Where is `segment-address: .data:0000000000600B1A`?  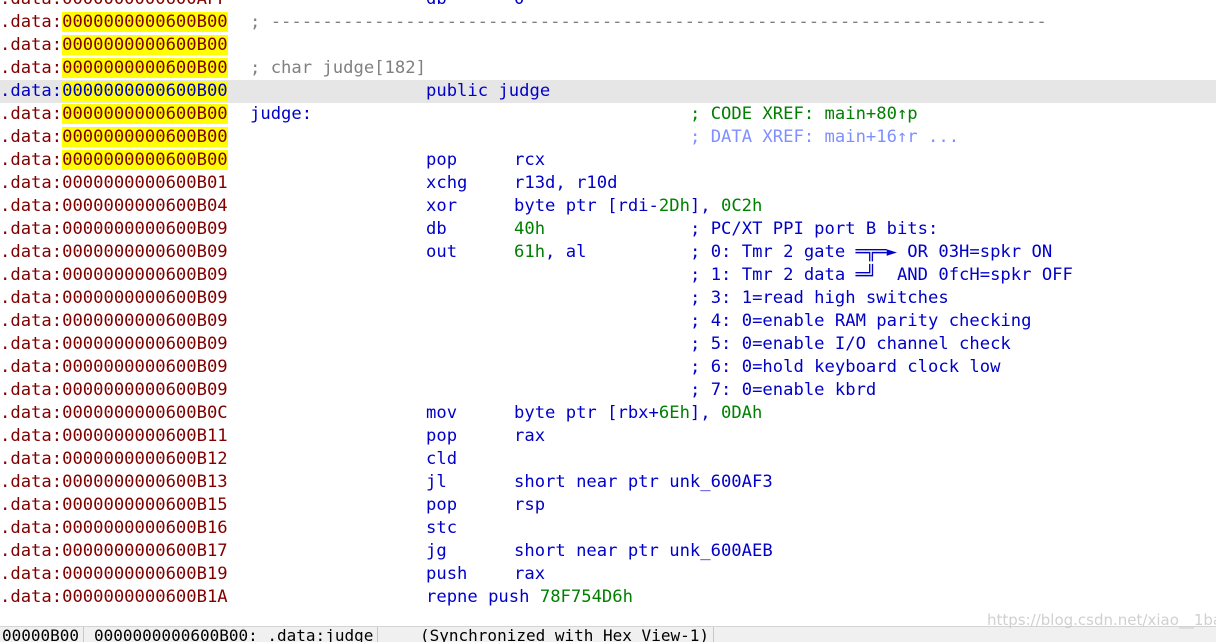
segment-address: .data:0000000000600B1A is located at coordinates (114, 597).